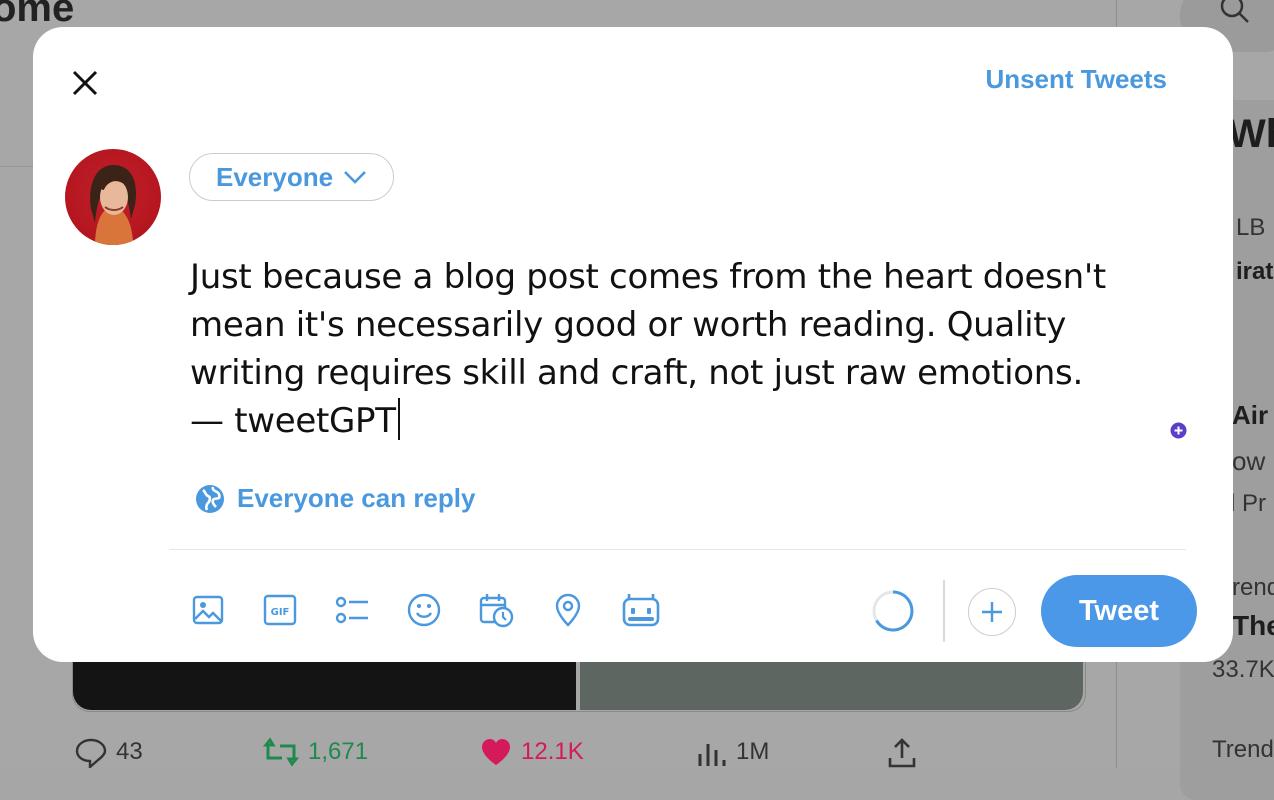  What do you see at coordinates (552, 751) in the screenshot?
I see `like-count: 12.1K` at bounding box center [552, 751].